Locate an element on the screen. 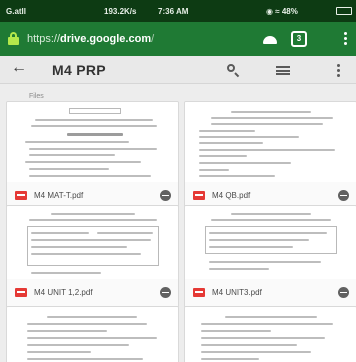  network-speed: 193.2K/s is located at coordinates (120, 11).